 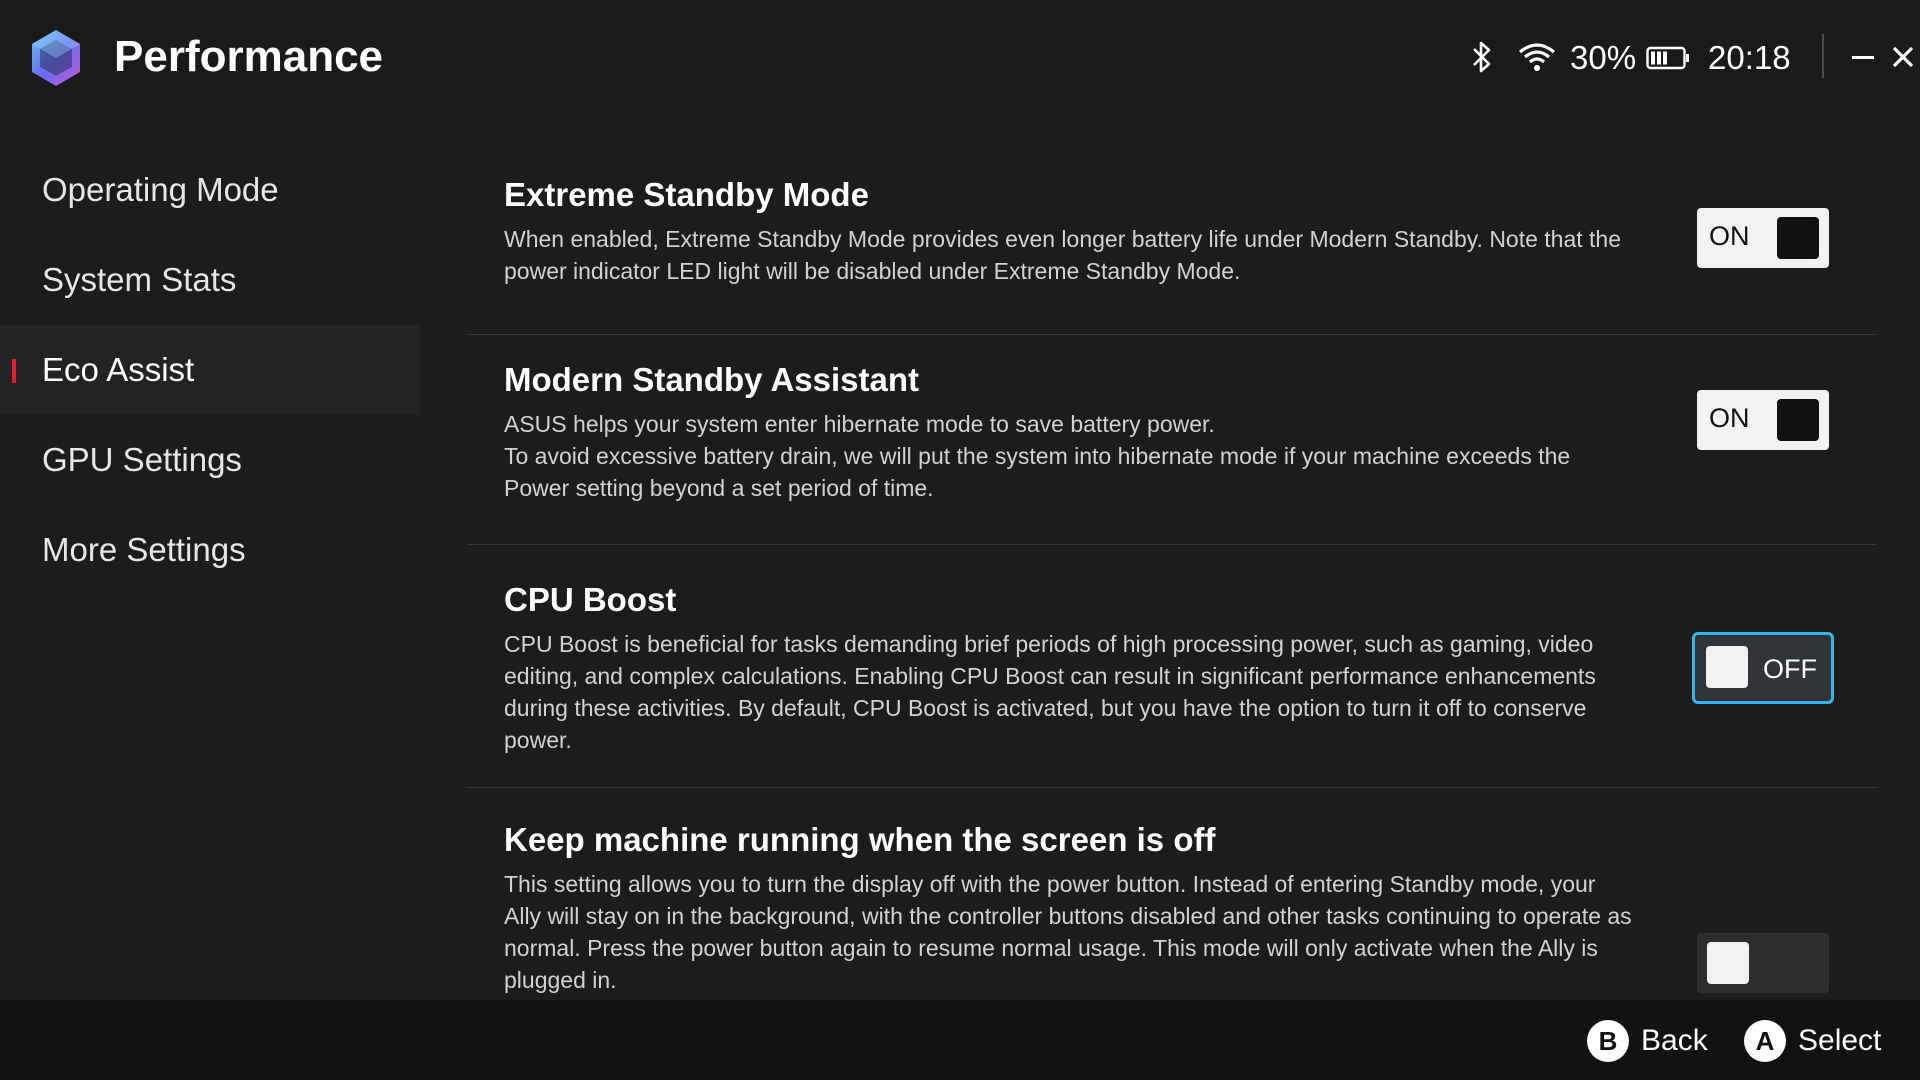 I want to click on extreme-standby-toggle: ON, so click(x=1763, y=238).